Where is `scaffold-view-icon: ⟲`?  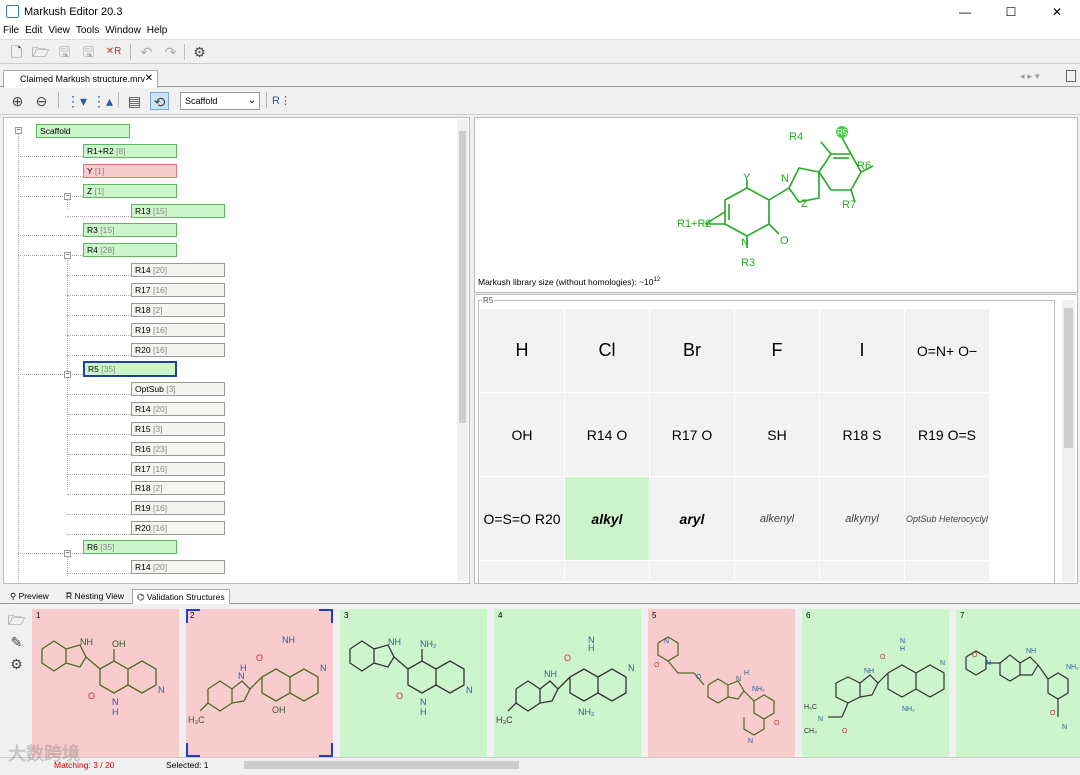 scaffold-view-icon: ⟲ is located at coordinates (159, 101).